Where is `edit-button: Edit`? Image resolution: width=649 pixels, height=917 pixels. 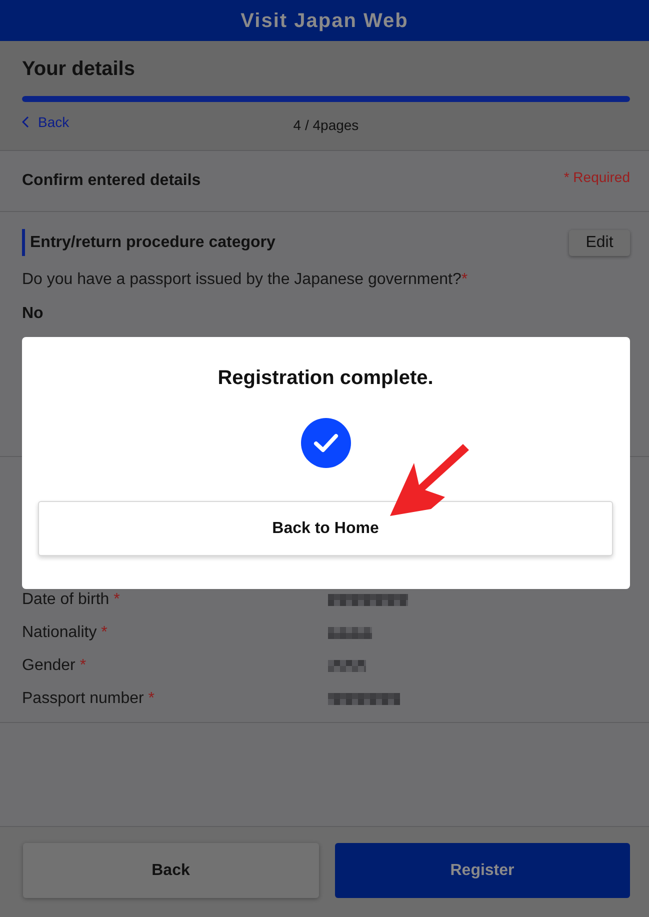
edit-button: Edit is located at coordinates (599, 243).